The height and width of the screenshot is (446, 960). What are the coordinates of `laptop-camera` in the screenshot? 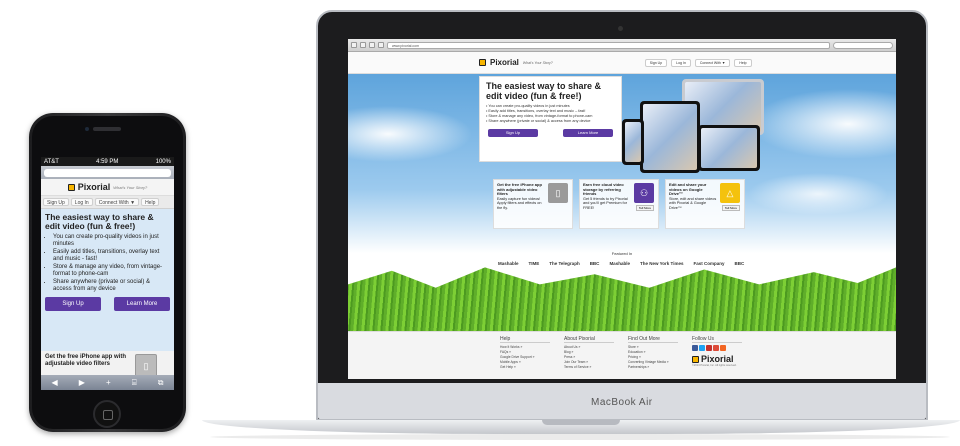 It's located at (620, 28).